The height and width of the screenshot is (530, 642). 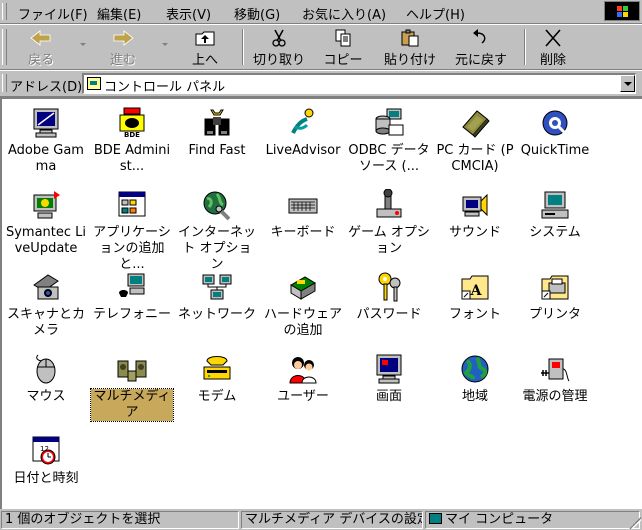 I want to click on undo-arrow-icon, so click(x=479, y=36).